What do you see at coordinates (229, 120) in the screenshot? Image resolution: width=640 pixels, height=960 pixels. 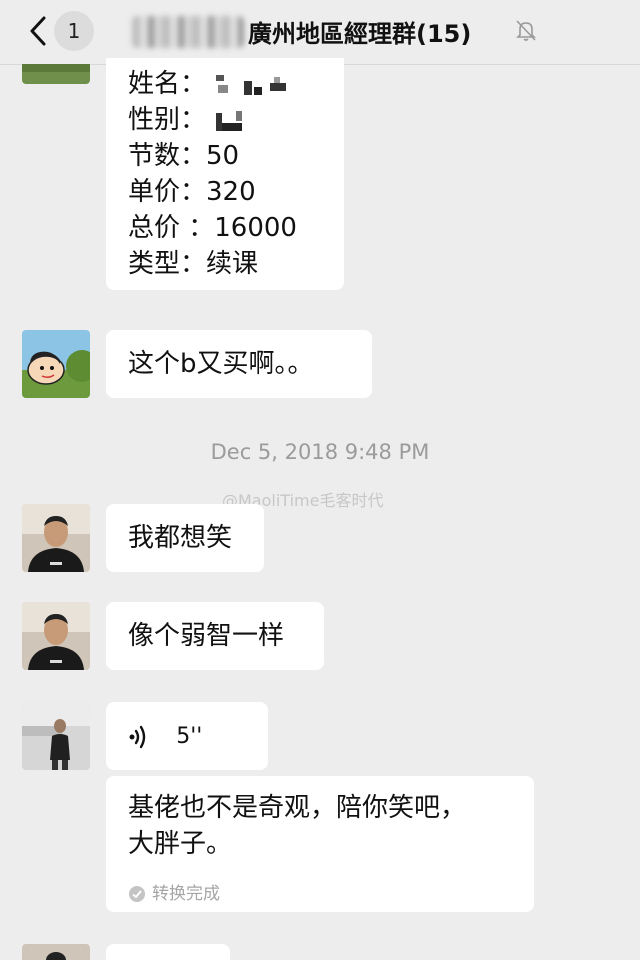 I see `censored-gender` at bounding box center [229, 120].